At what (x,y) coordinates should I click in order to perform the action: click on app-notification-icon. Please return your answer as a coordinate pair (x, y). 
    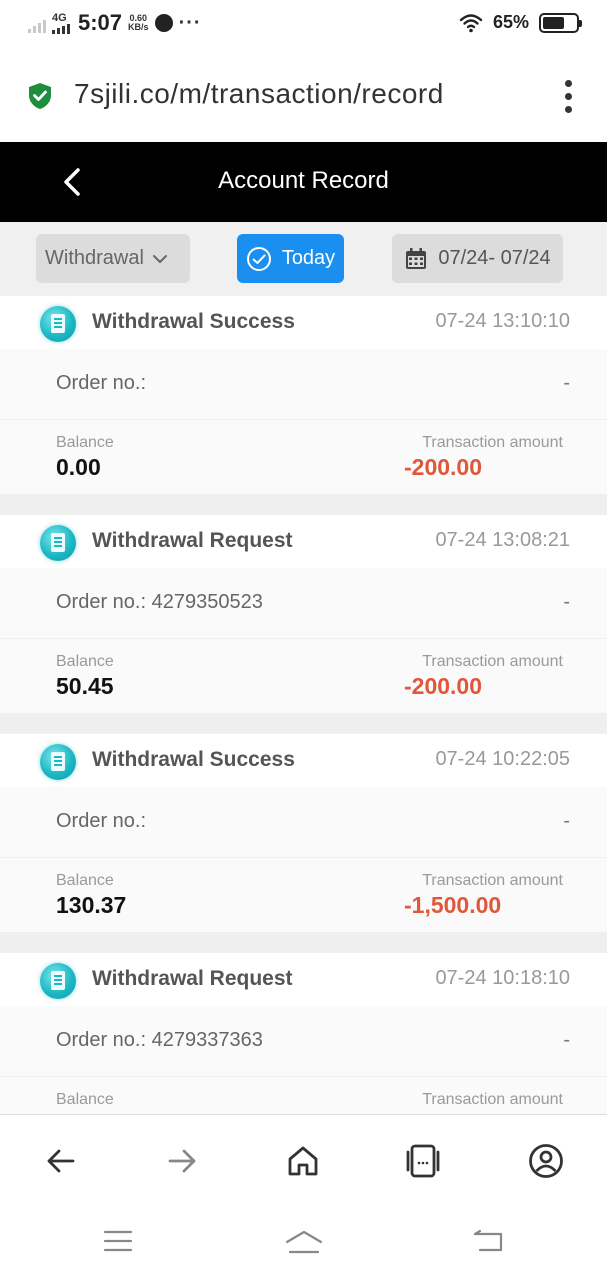
    Looking at the image, I should click on (163, 23).